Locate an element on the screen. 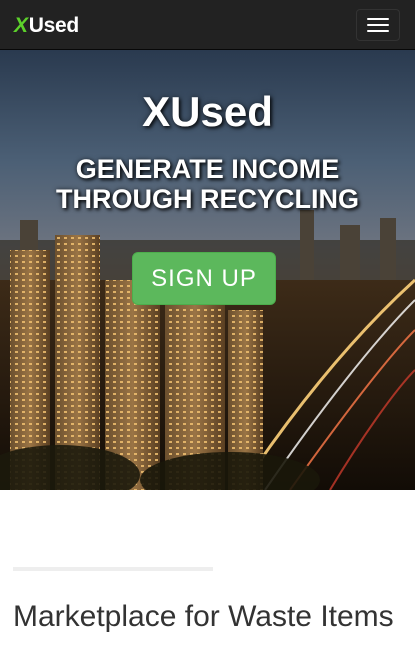  brand-logo-text: Used is located at coordinates (53, 25).